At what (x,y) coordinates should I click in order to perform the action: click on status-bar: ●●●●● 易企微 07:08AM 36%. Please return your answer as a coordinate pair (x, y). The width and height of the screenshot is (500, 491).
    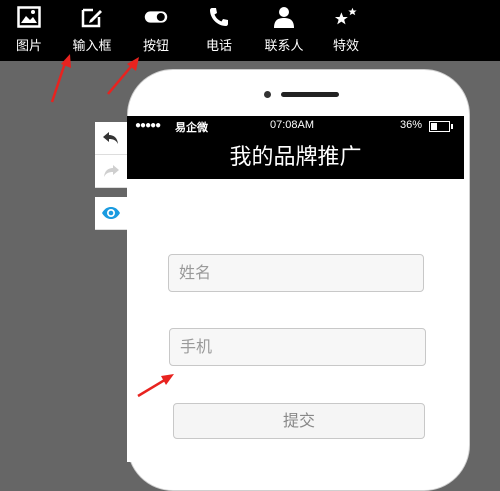
    Looking at the image, I should click on (295, 126).